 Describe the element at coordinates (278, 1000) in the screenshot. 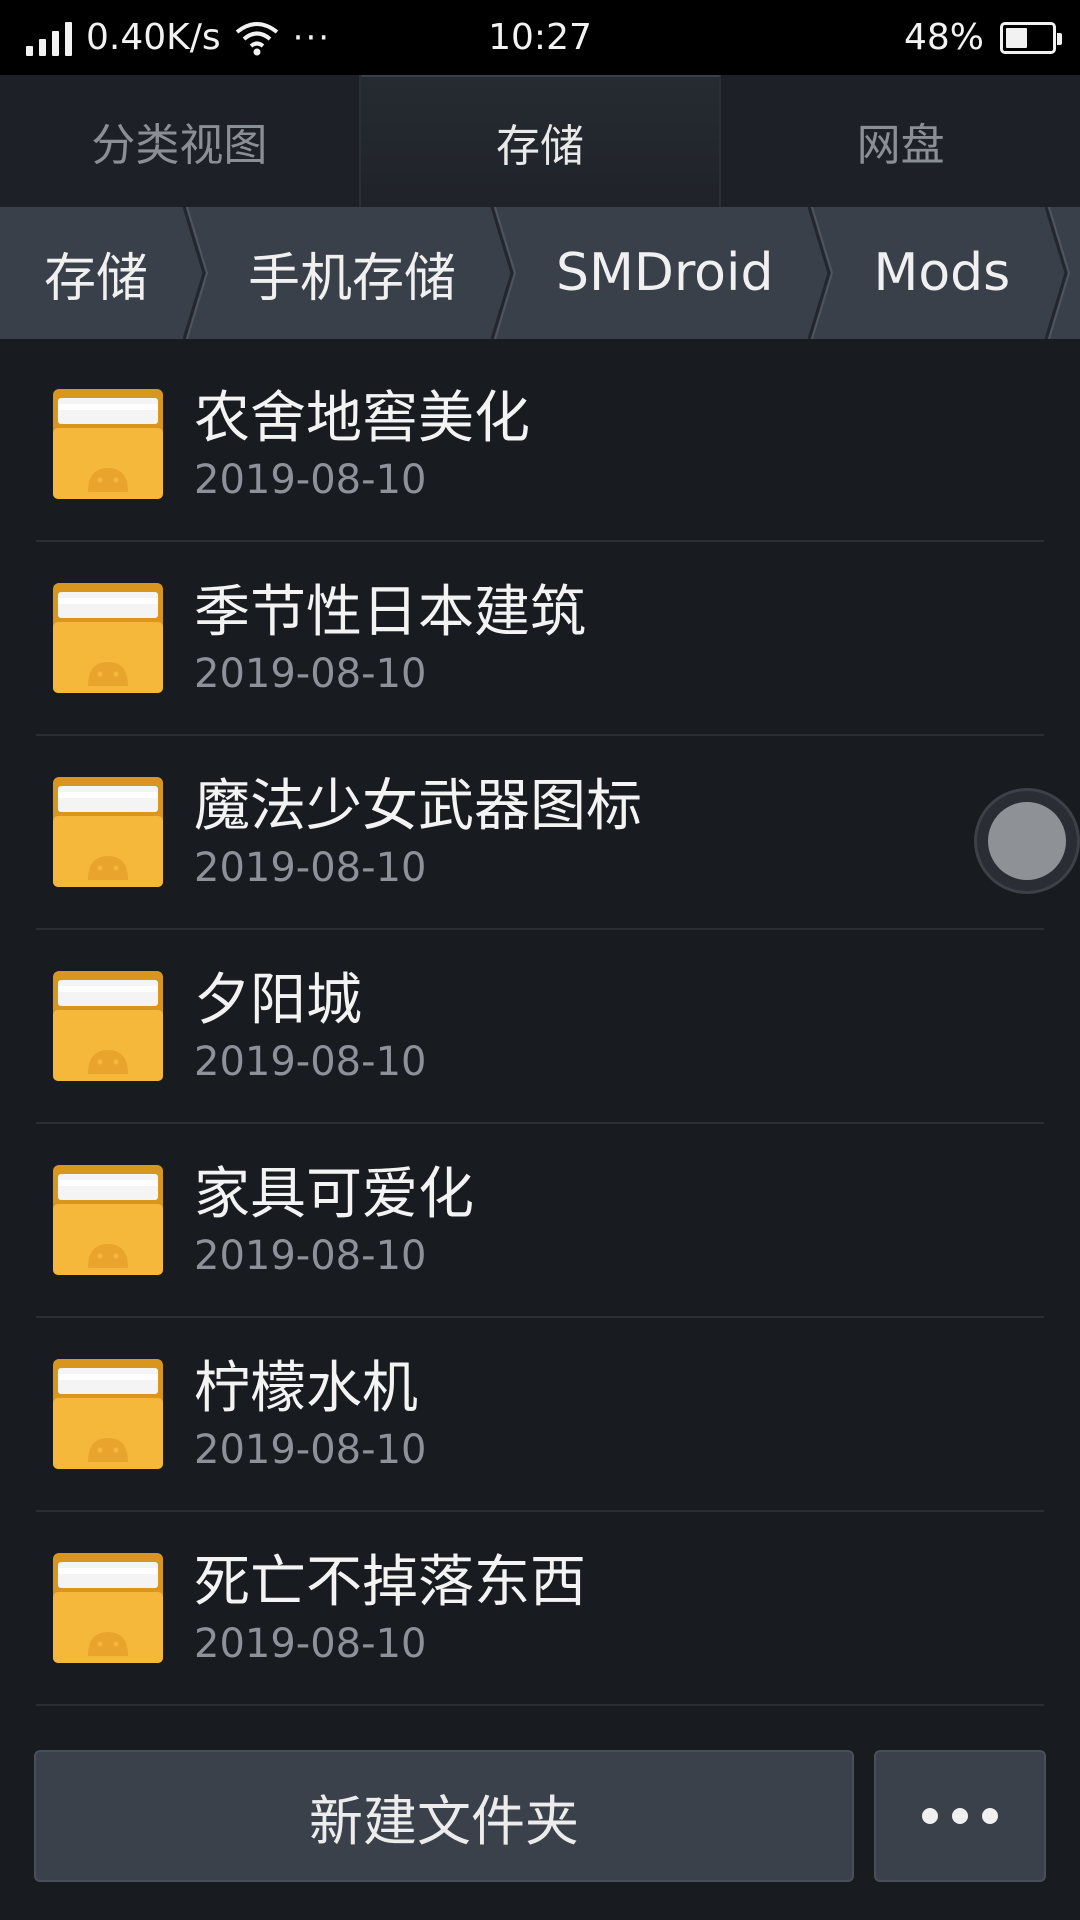

I see `file-name: 夕阳城` at that location.